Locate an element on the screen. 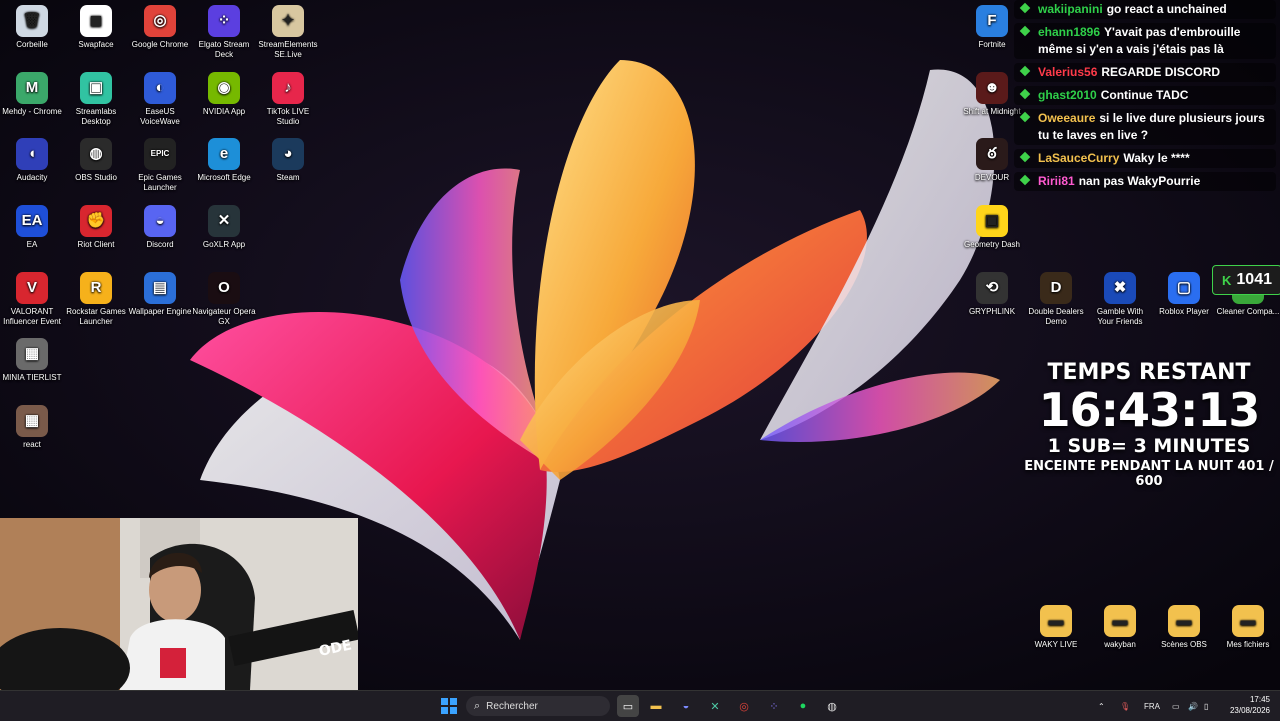 Image resolution: width=1280 pixels, height=721 pixels. game-icon: ☻ is located at coordinates (992, 88).